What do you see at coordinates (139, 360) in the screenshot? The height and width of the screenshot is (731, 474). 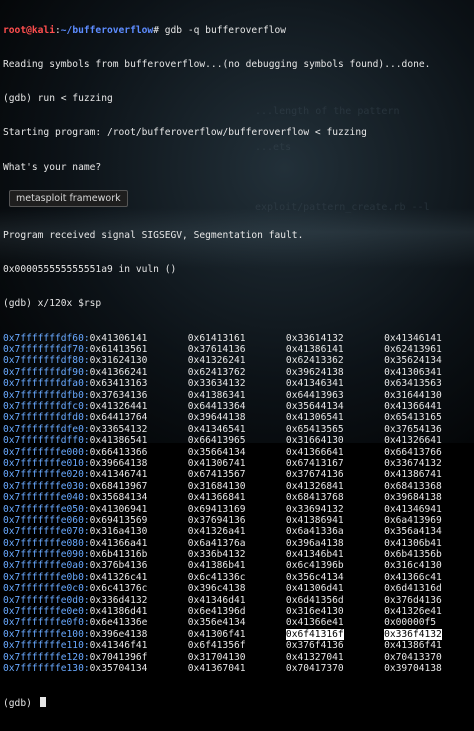 I see `memory-value: 0x31624130` at bounding box center [139, 360].